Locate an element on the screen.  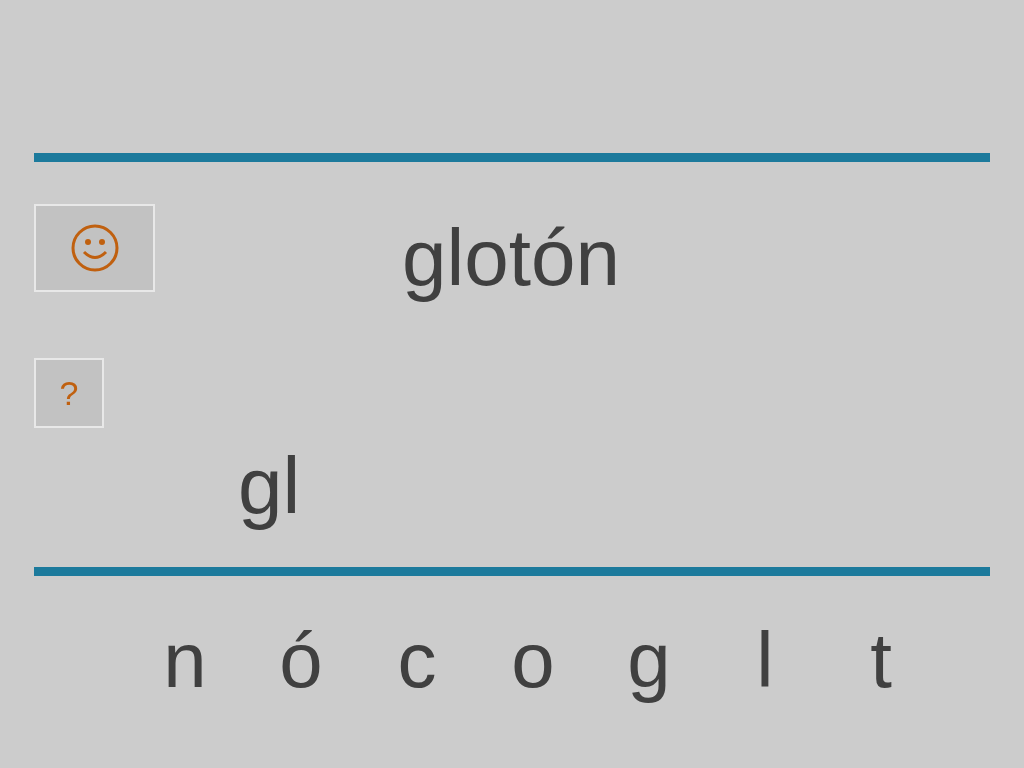
letter-tile: c is located at coordinates (417, 660).